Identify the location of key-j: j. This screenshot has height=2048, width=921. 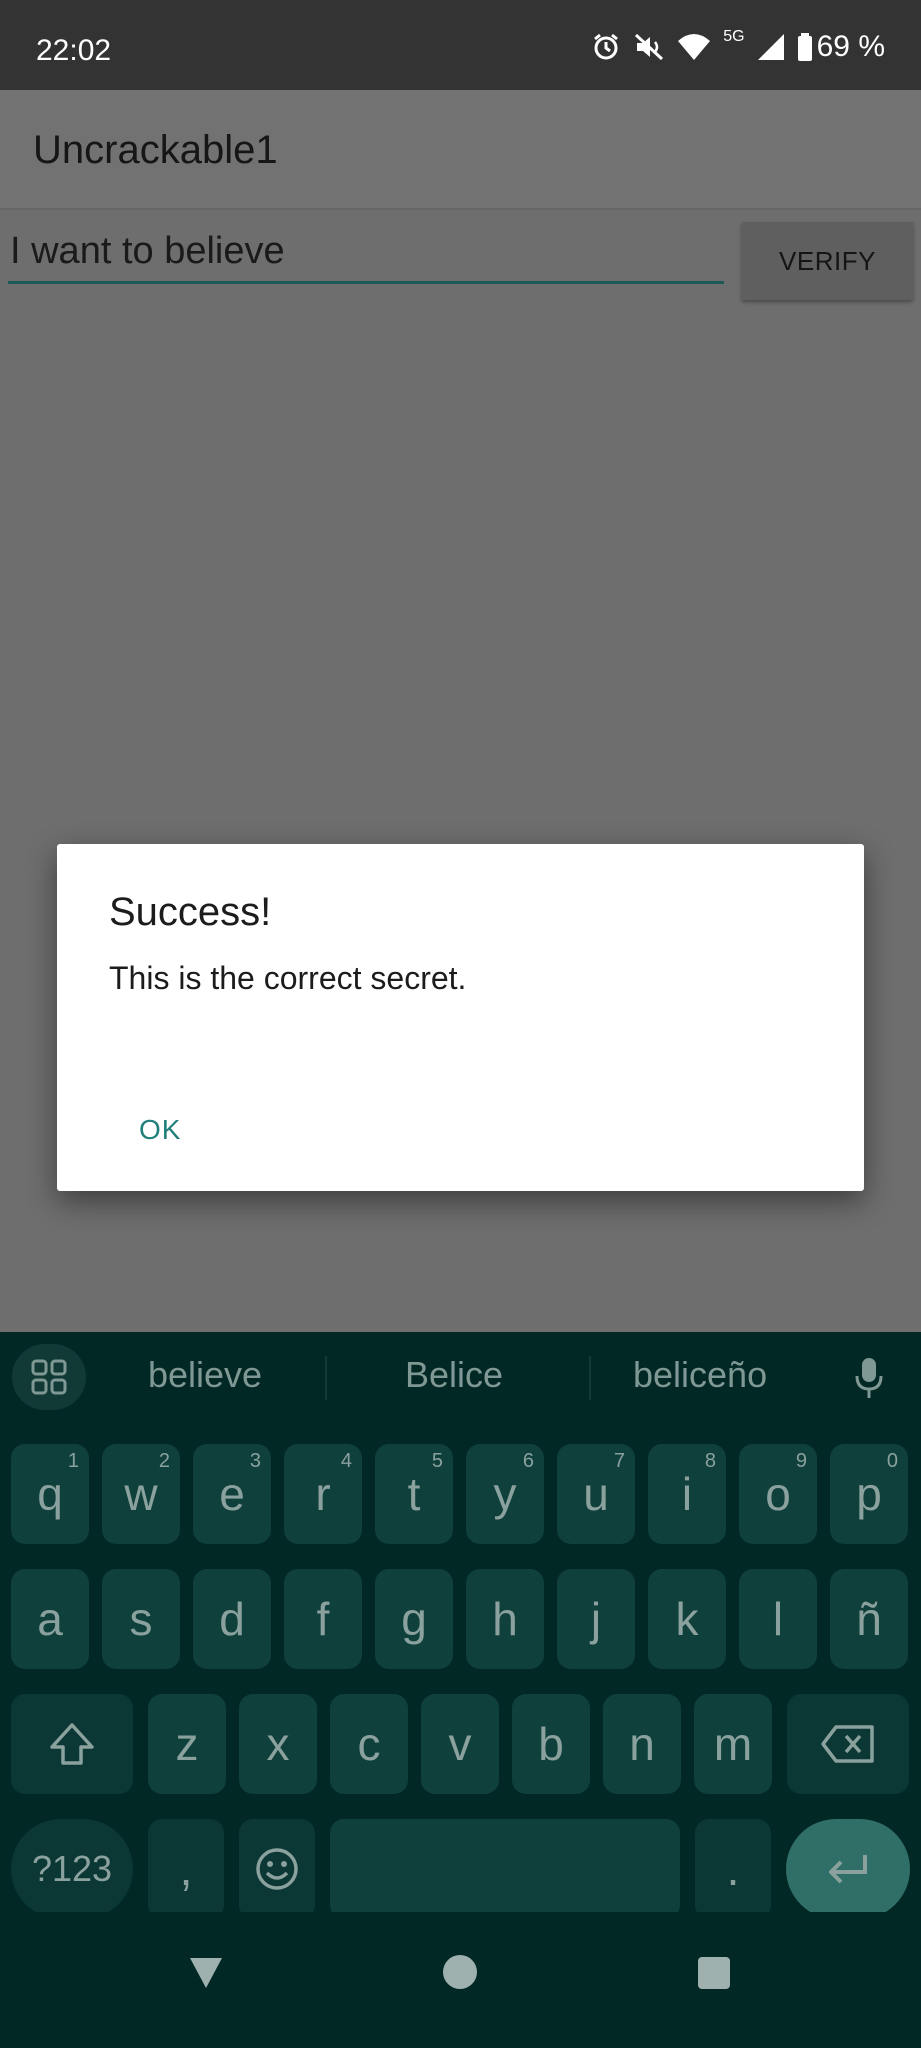
(596, 1619).